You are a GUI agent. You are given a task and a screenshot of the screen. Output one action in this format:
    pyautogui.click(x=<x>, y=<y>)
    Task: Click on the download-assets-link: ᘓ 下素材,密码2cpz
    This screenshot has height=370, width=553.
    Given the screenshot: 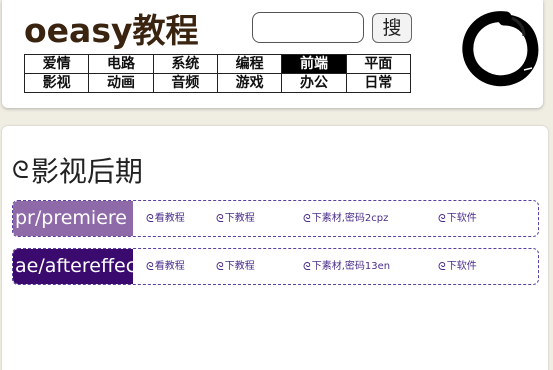 What is the action you would take?
    pyautogui.click(x=345, y=218)
    